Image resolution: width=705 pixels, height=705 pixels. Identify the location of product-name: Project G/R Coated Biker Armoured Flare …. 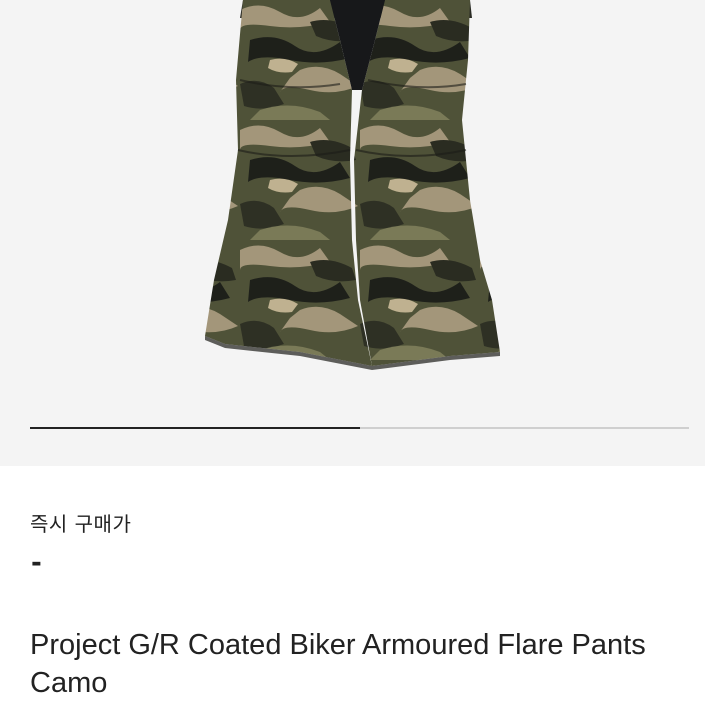
(338, 664).